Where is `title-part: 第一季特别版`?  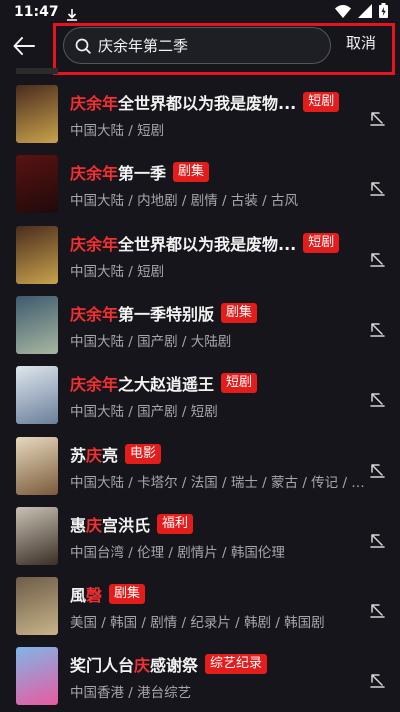 title-part: 第一季特别版 is located at coordinates (166, 314).